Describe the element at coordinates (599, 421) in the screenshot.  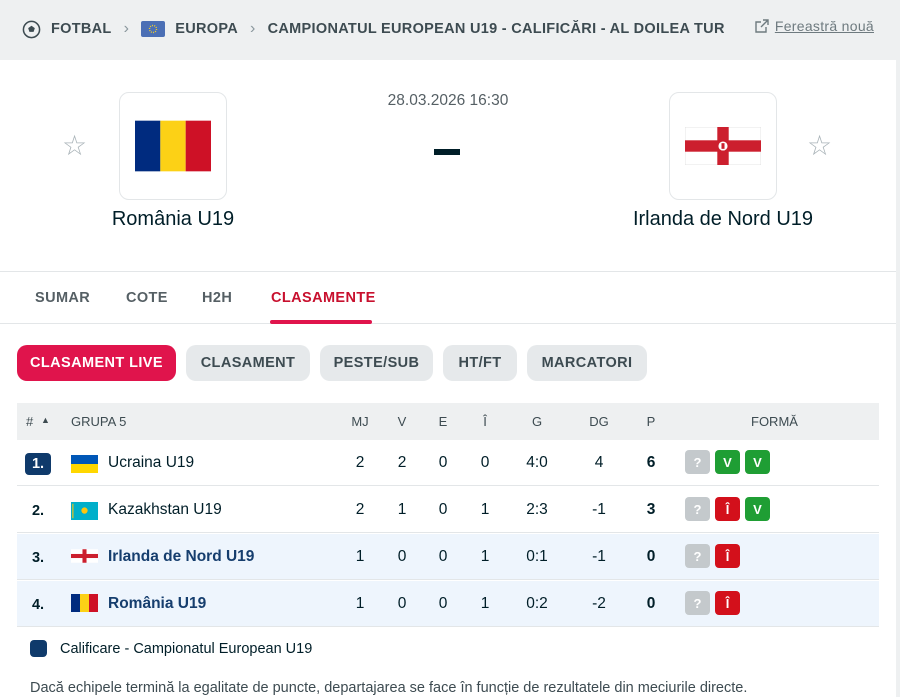
I see `col-dg: DG` at that location.